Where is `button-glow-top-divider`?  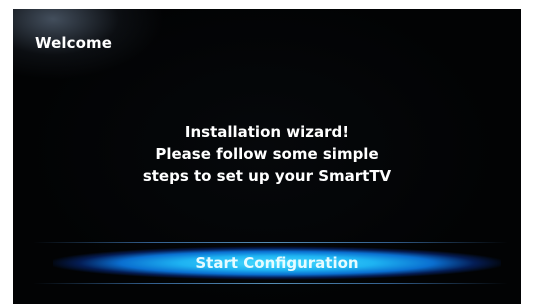
button-glow-top-divider is located at coordinates (270, 242).